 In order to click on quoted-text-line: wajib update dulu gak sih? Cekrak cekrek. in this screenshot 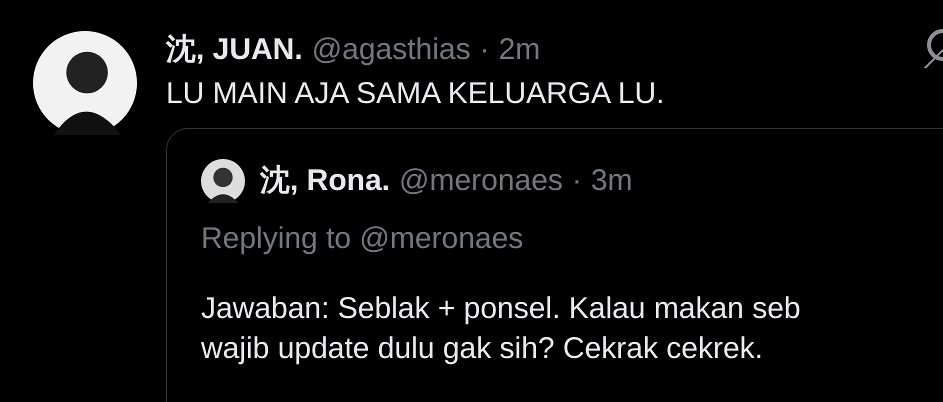, I will do `click(482, 349)`.